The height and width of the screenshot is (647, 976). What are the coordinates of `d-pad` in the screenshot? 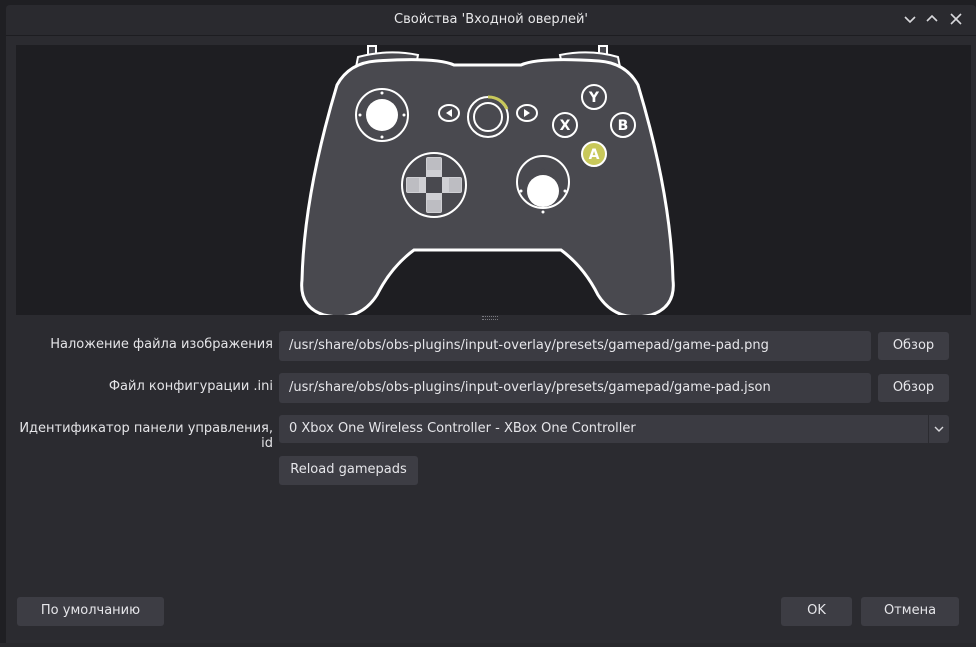 It's located at (434, 185).